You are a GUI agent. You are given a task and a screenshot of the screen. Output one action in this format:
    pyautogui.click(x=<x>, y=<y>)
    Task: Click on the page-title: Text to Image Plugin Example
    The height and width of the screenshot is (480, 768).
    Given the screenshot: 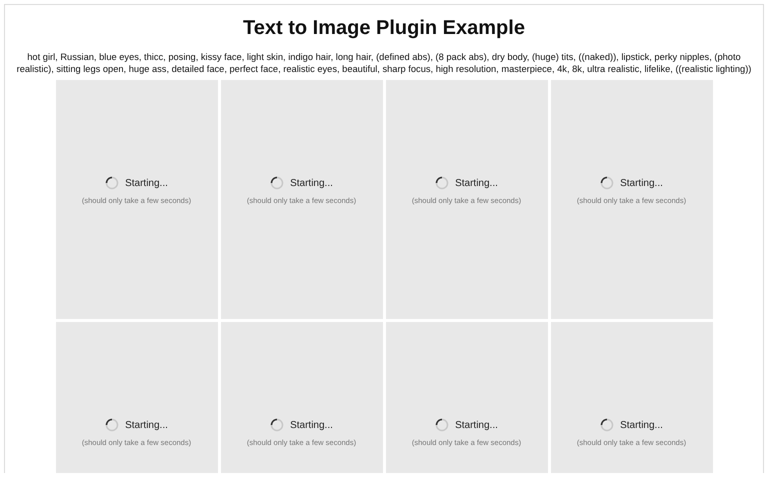 What is the action you would take?
    pyautogui.click(x=384, y=28)
    